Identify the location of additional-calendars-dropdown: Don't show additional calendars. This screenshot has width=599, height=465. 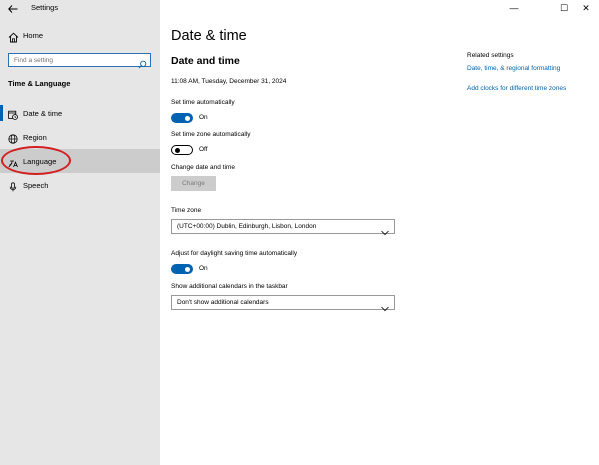
(283, 303).